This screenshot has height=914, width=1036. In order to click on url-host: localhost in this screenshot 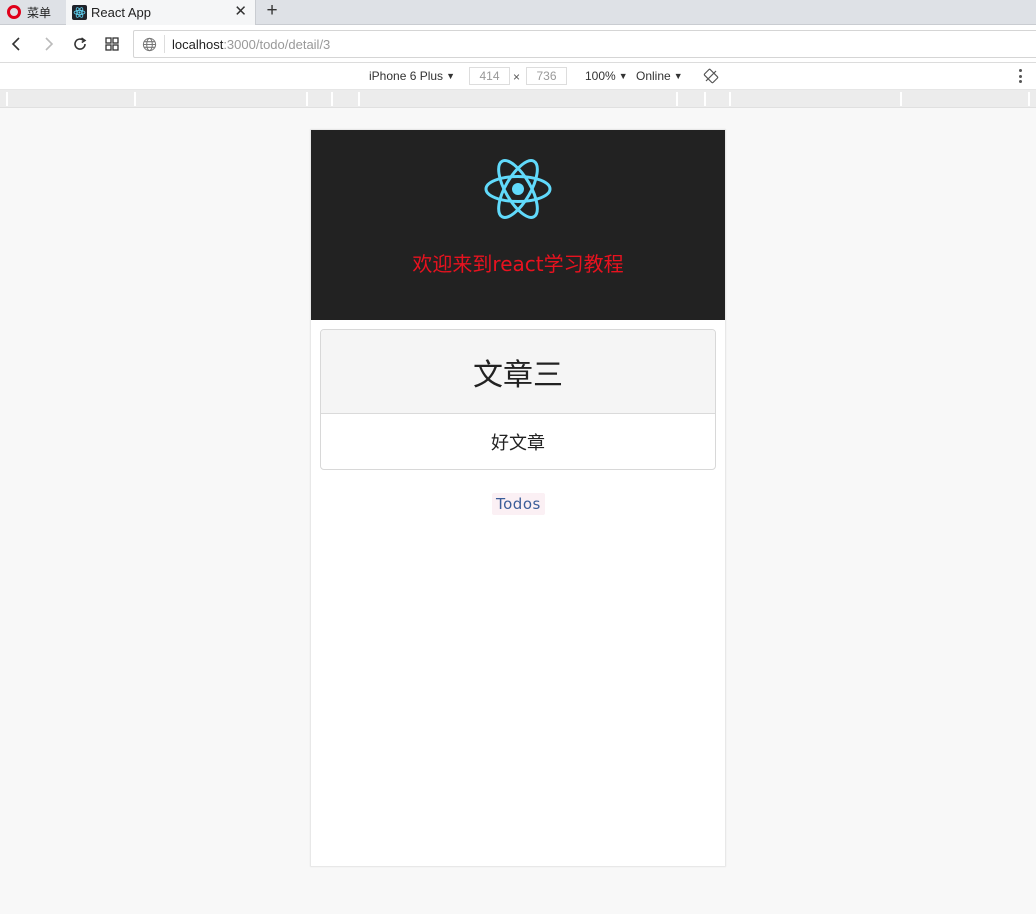, I will do `click(198, 44)`.